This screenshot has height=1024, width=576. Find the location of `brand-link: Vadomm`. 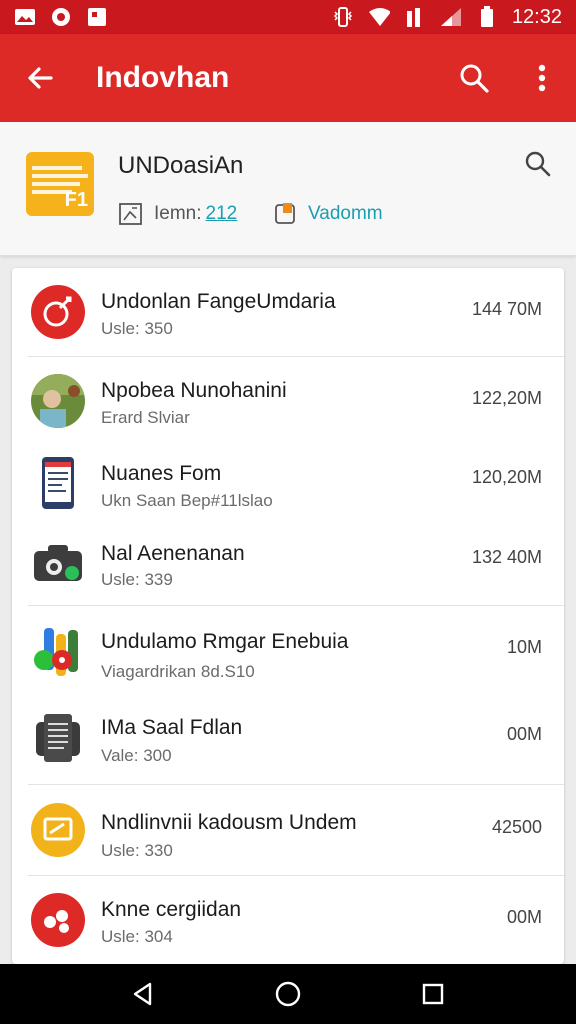

brand-link: Vadomm is located at coordinates (328, 214).